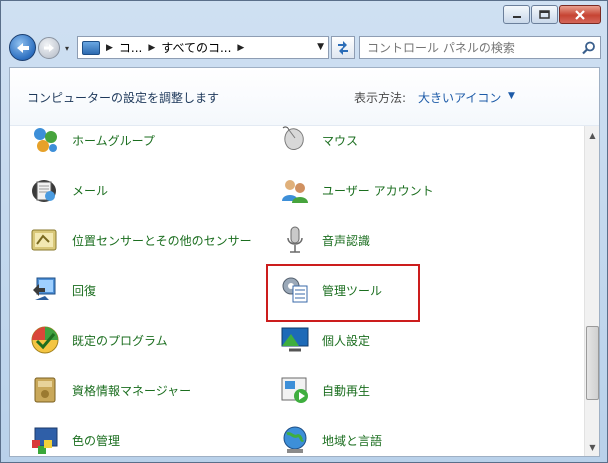 The image size is (608, 463). I want to click on item-label: ユーザー アカウント, so click(378, 190).